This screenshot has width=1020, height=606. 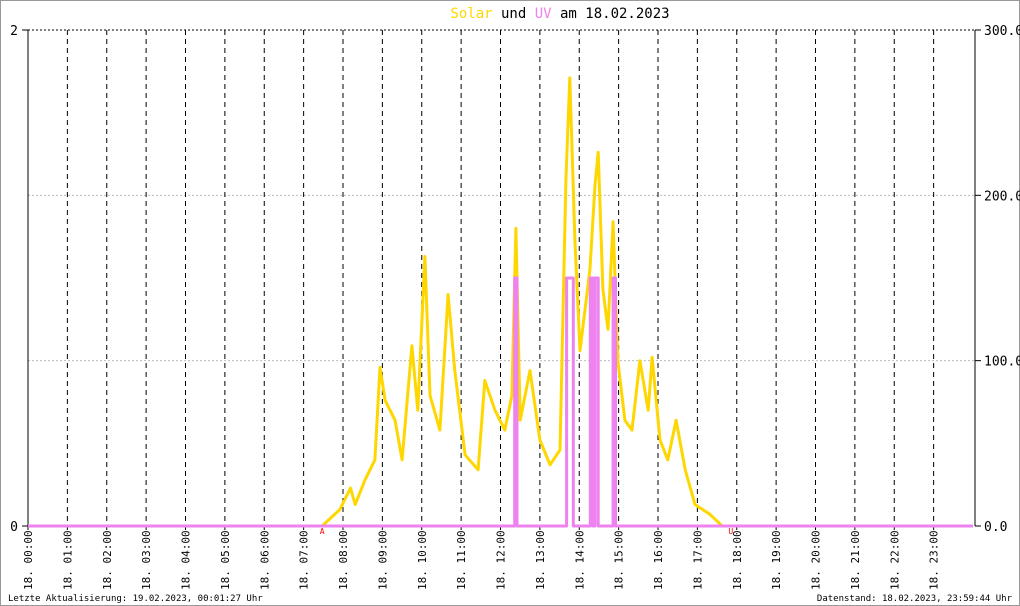 What do you see at coordinates (611, 14) in the screenshot?
I see `title-part-3: am 18.02.2023` at bounding box center [611, 14].